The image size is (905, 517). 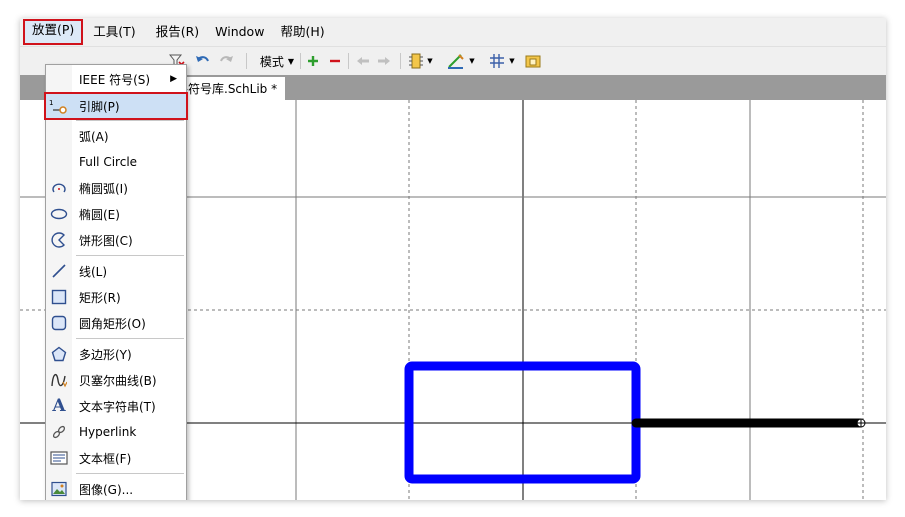 I want to click on menu-tools: 工具(T), so click(x=114, y=32).